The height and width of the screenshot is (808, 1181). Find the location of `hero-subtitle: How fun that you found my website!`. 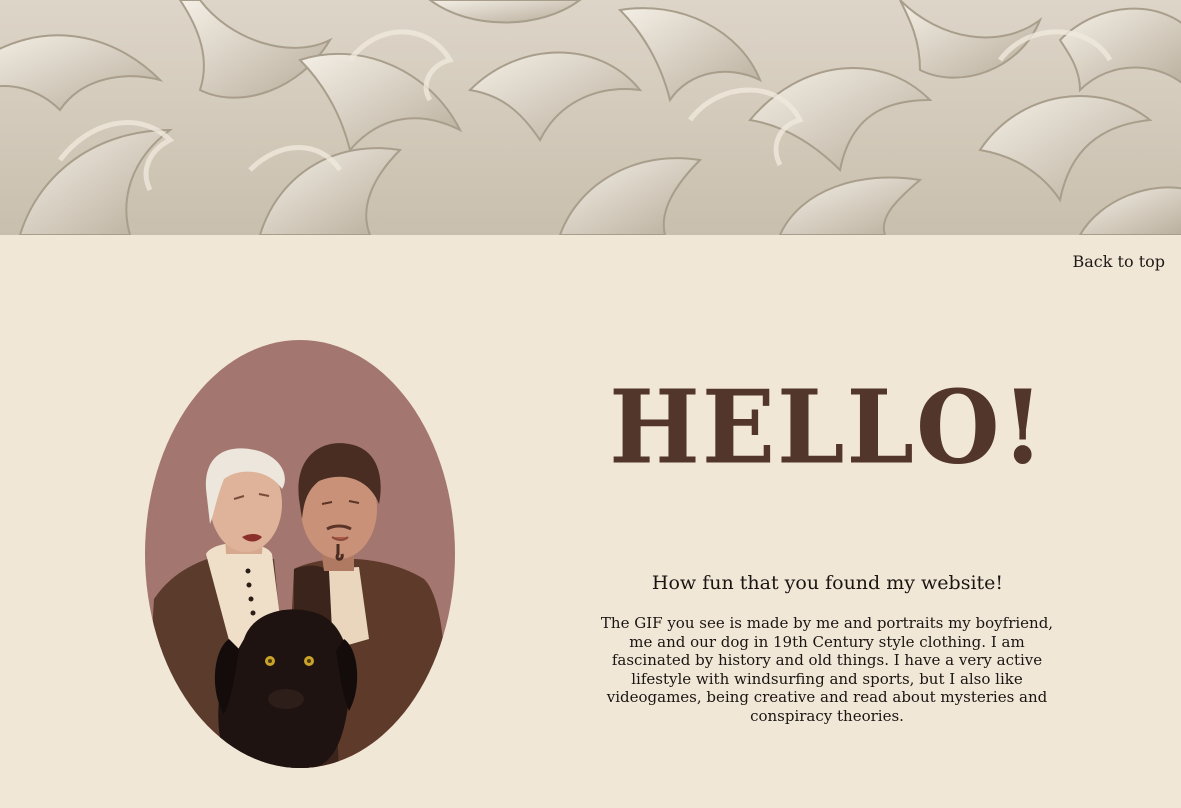

hero-subtitle: How fun that you found my website! is located at coordinates (827, 583).